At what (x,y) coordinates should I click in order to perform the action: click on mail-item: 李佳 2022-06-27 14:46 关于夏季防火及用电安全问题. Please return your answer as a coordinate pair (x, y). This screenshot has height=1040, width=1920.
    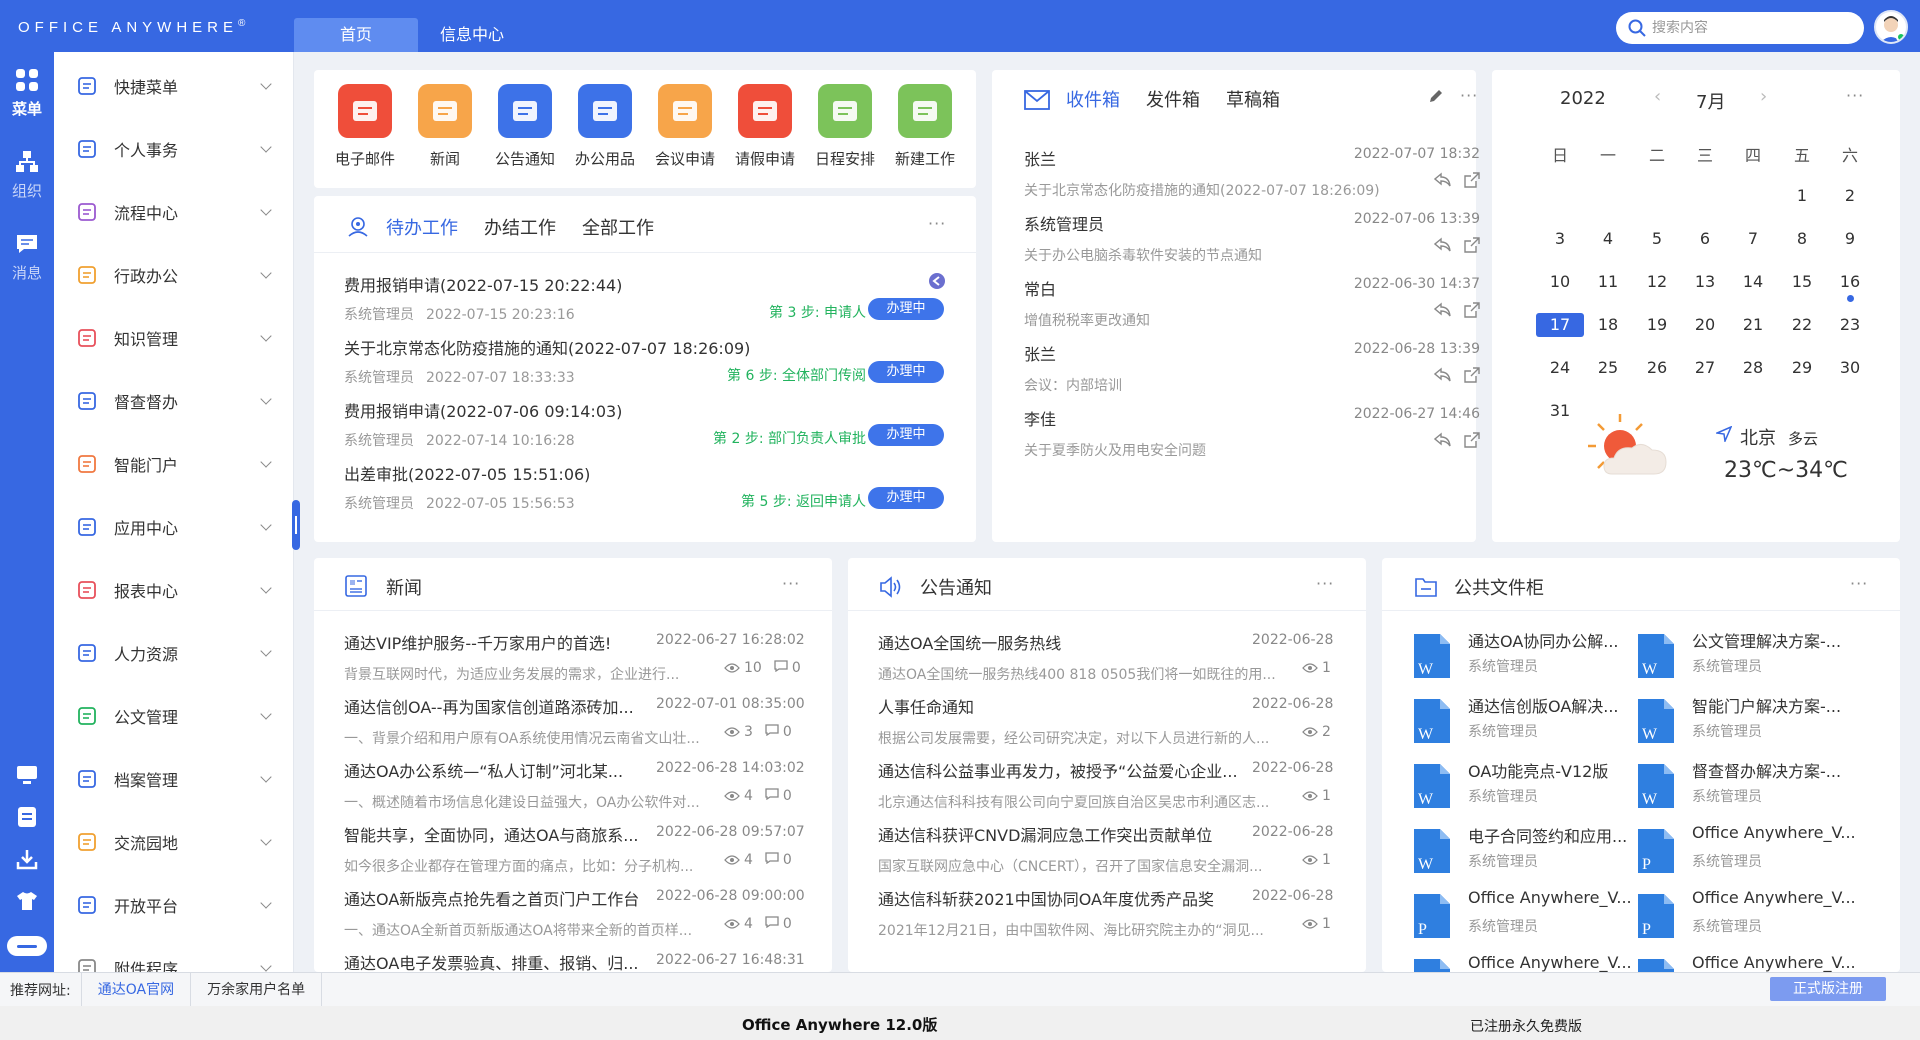
    Looking at the image, I should click on (1252, 433).